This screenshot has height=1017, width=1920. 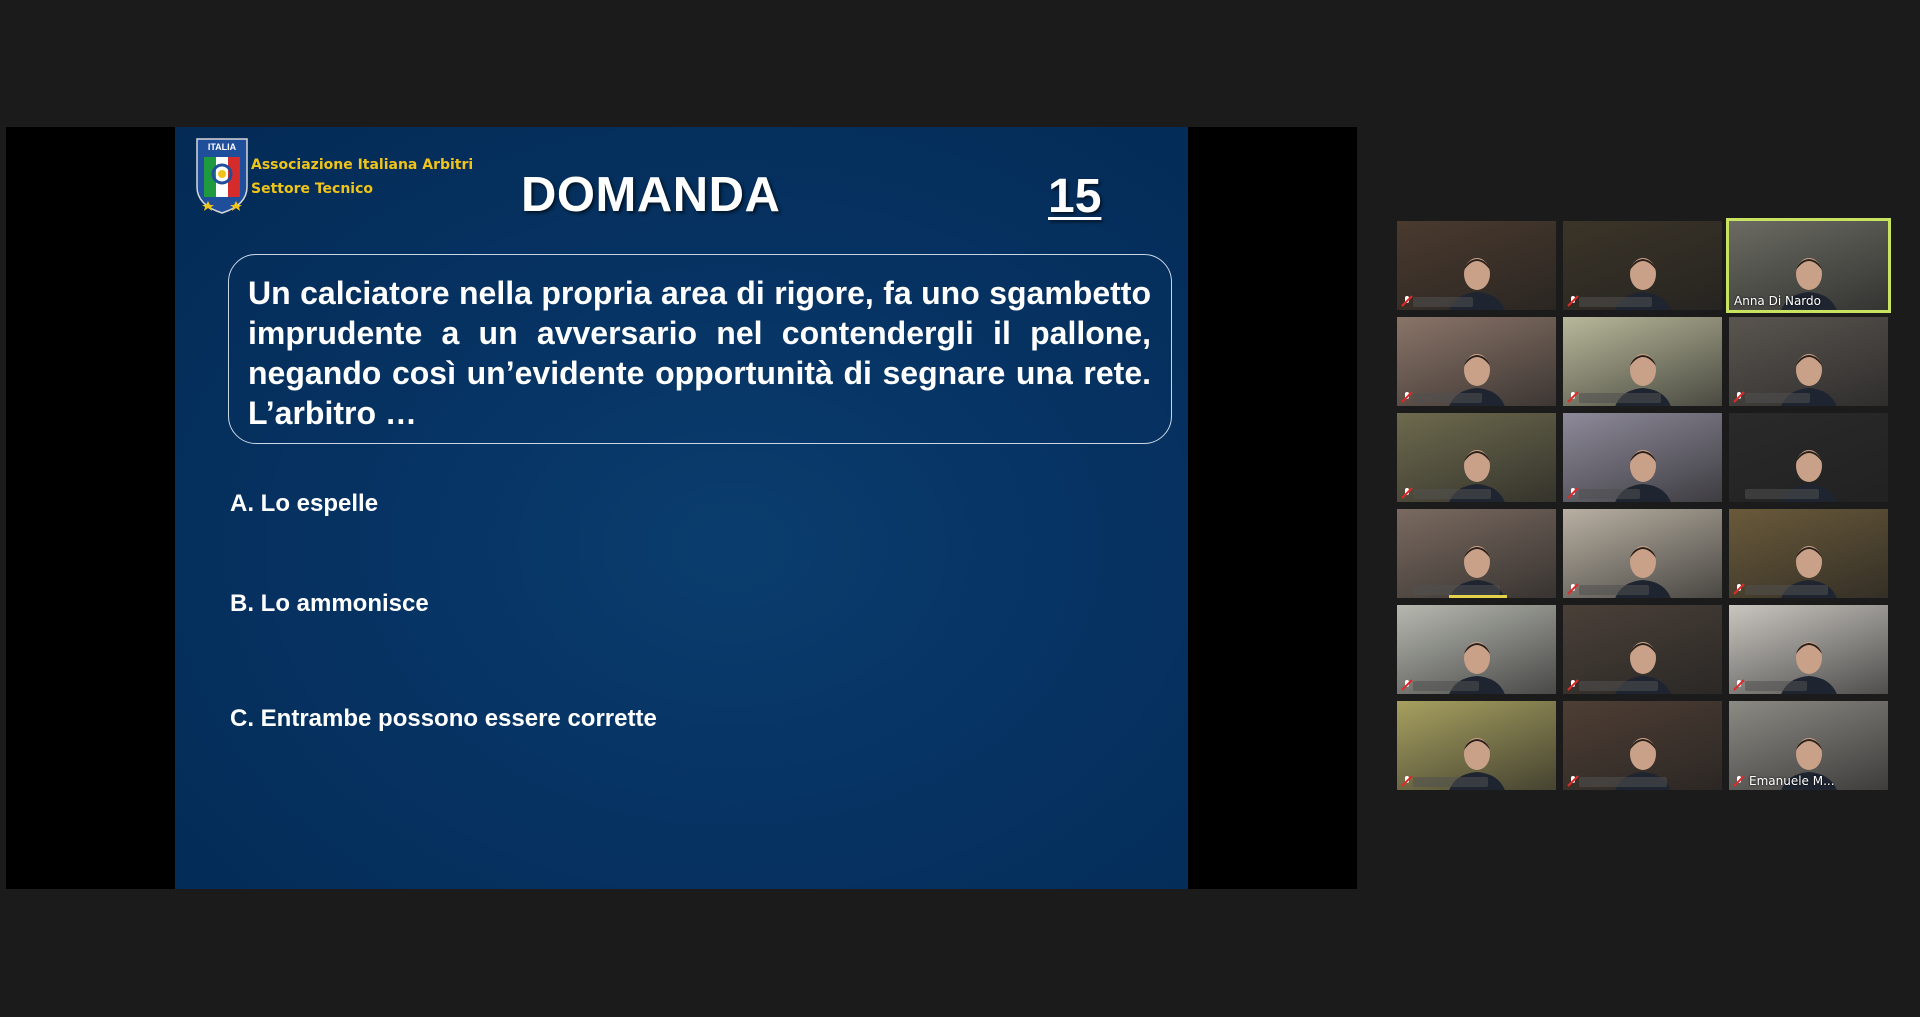 I want to click on logo-italia-text: ITALIA, so click(x=222, y=147).